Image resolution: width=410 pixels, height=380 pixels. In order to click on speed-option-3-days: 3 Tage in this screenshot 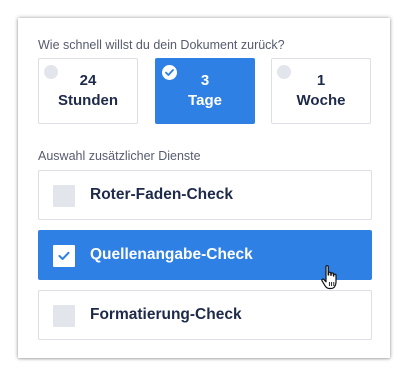, I will do `click(205, 91)`.